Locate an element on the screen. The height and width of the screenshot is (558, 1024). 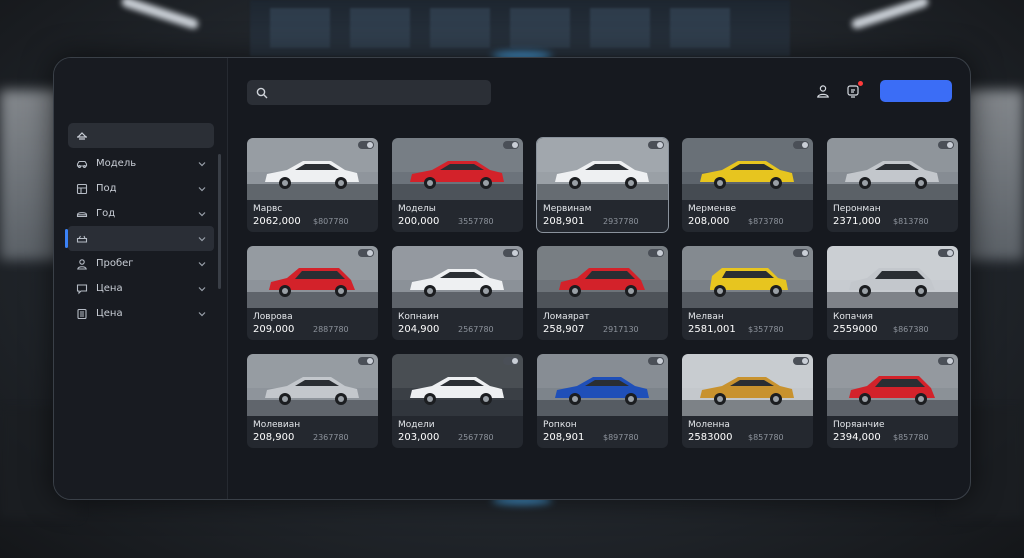
car-old-price: $897780 is located at coordinates (621, 437).